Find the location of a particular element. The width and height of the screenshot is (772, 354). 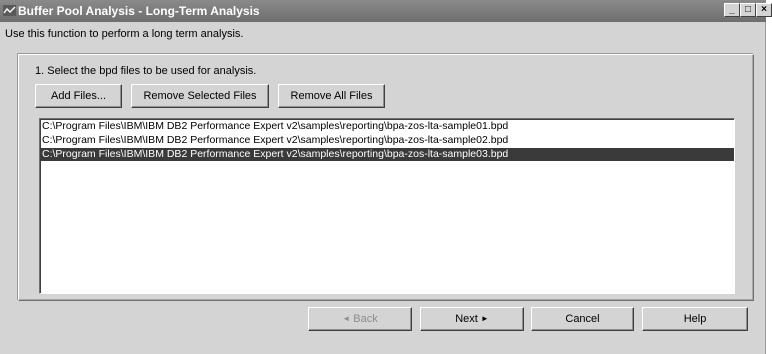

back-label: Back is located at coordinates (365, 319).